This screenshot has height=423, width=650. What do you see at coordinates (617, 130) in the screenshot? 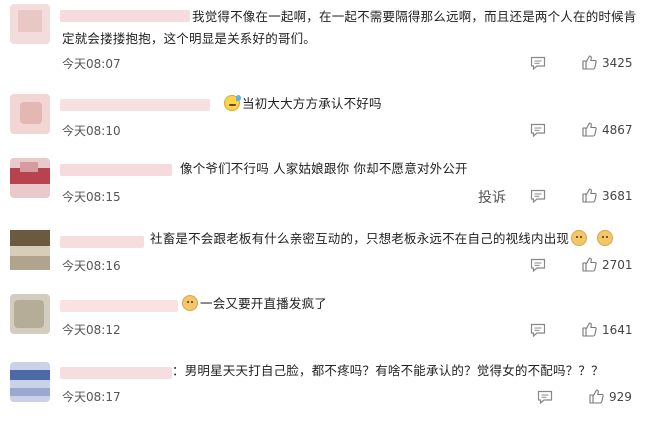
I see `like-count: 4867` at bounding box center [617, 130].